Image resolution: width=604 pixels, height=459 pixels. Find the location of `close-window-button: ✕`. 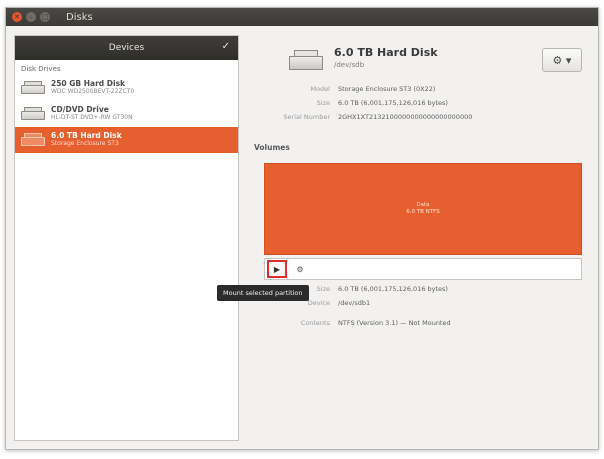

close-window-button: ✕ is located at coordinates (17, 17).